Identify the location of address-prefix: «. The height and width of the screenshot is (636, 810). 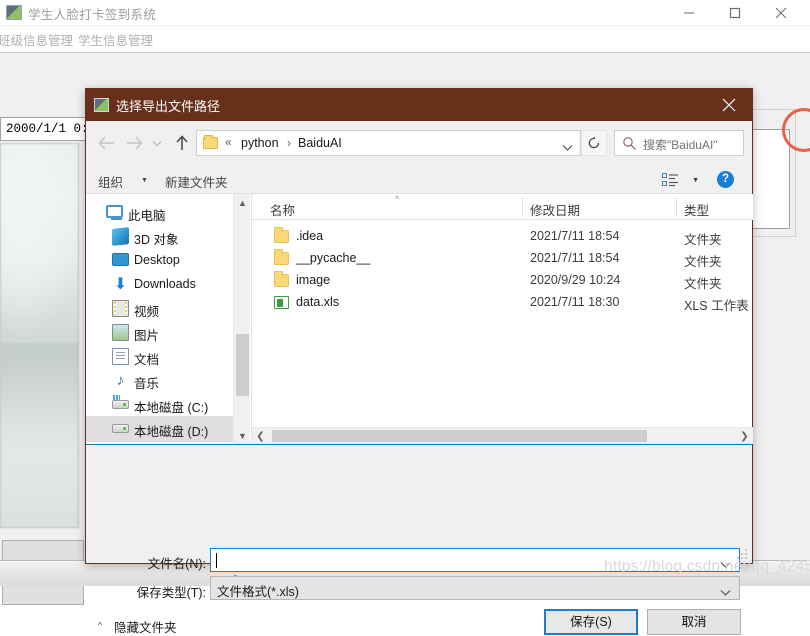
(228, 142).